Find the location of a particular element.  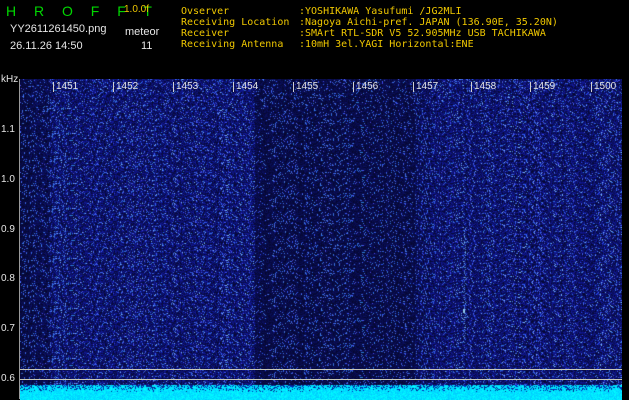

observer-row: Ovserver :YOSHIKAWA Yasufumi /JG2MLI is located at coordinates (369, 11).